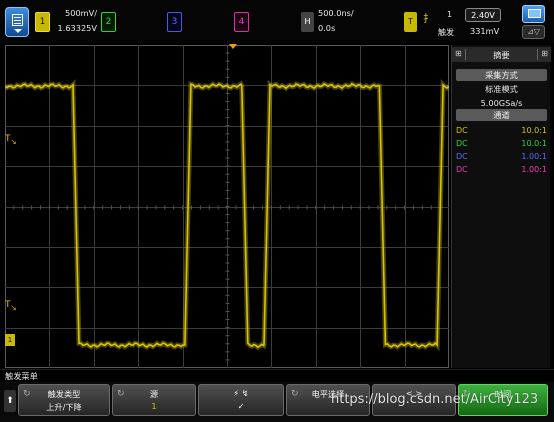 This screenshot has height=422, width=554. What do you see at coordinates (42, 22) in the screenshot?
I see `channel-1-button: 1` at bounding box center [42, 22].